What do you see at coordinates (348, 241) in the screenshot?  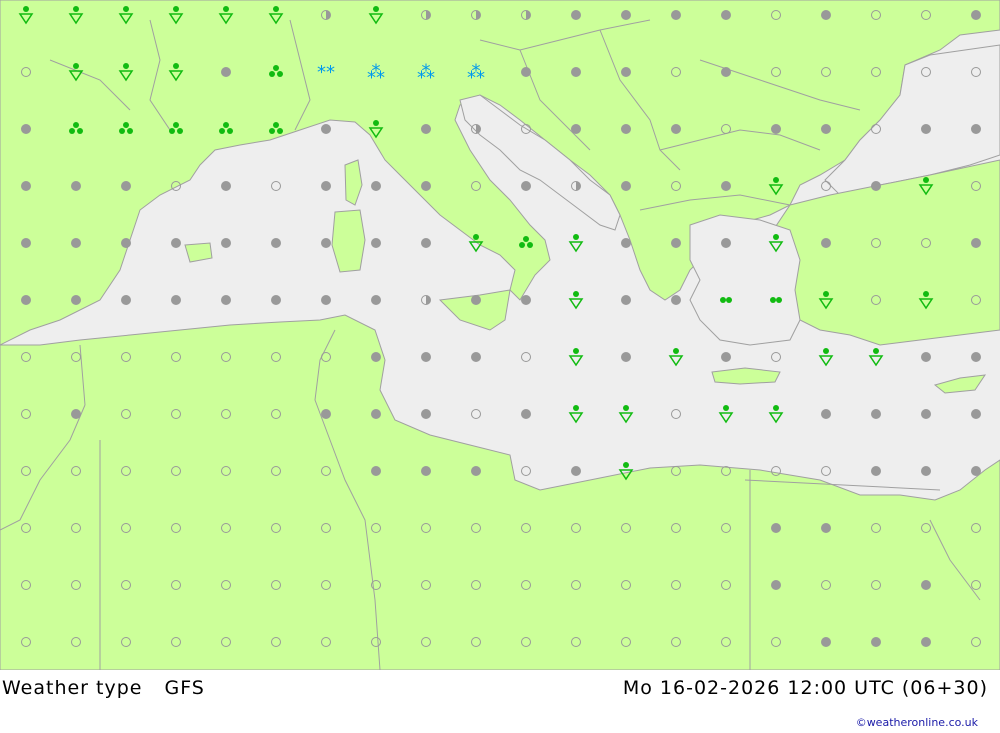 I see `land-sardinia` at bounding box center [348, 241].